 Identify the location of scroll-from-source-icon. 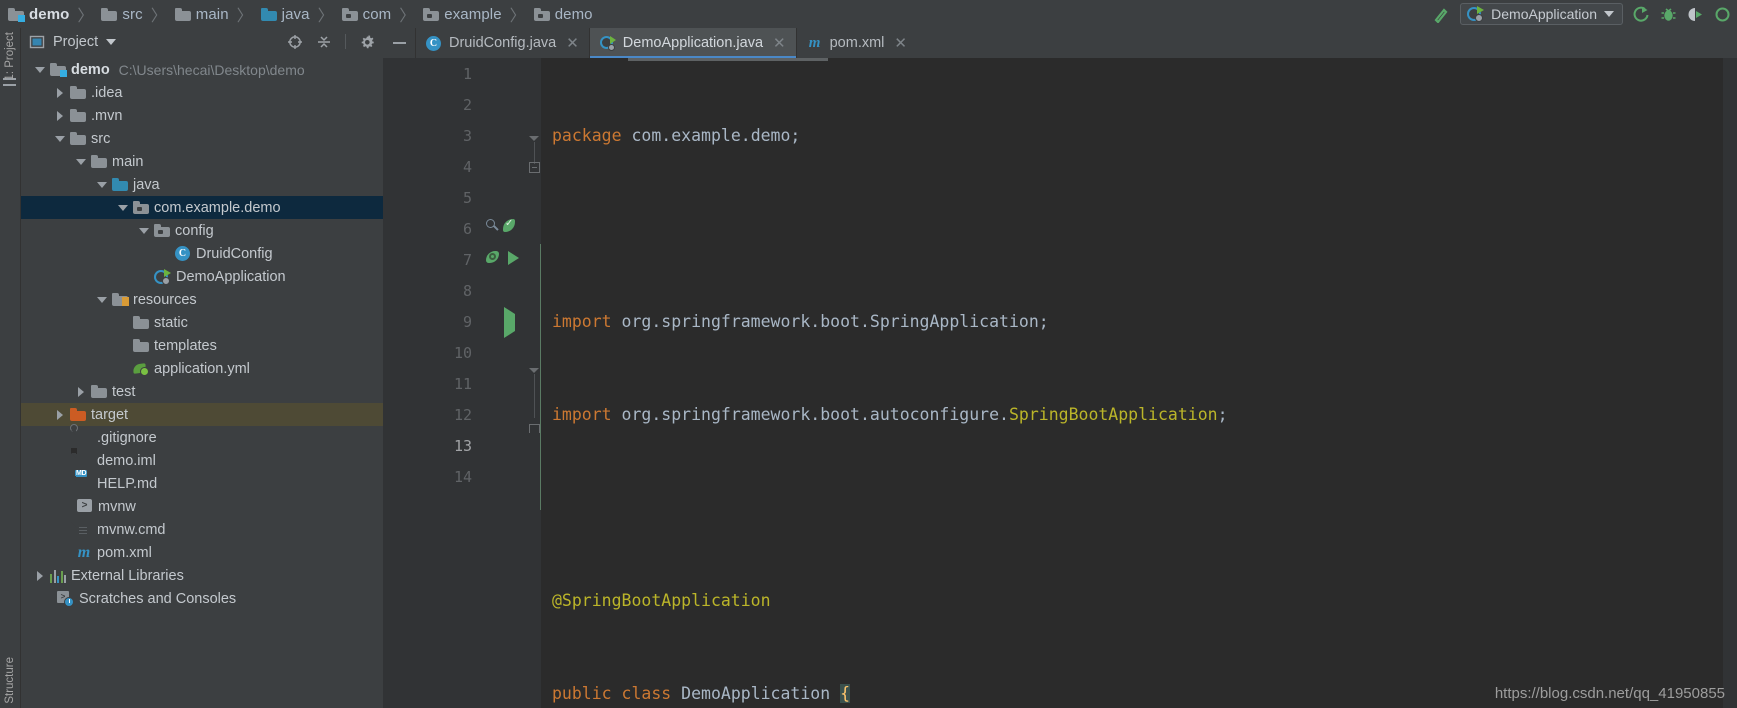
(295, 42).